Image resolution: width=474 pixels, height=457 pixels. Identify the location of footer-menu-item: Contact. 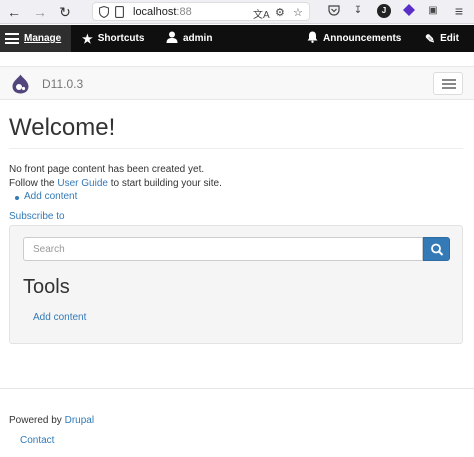
(37, 440).